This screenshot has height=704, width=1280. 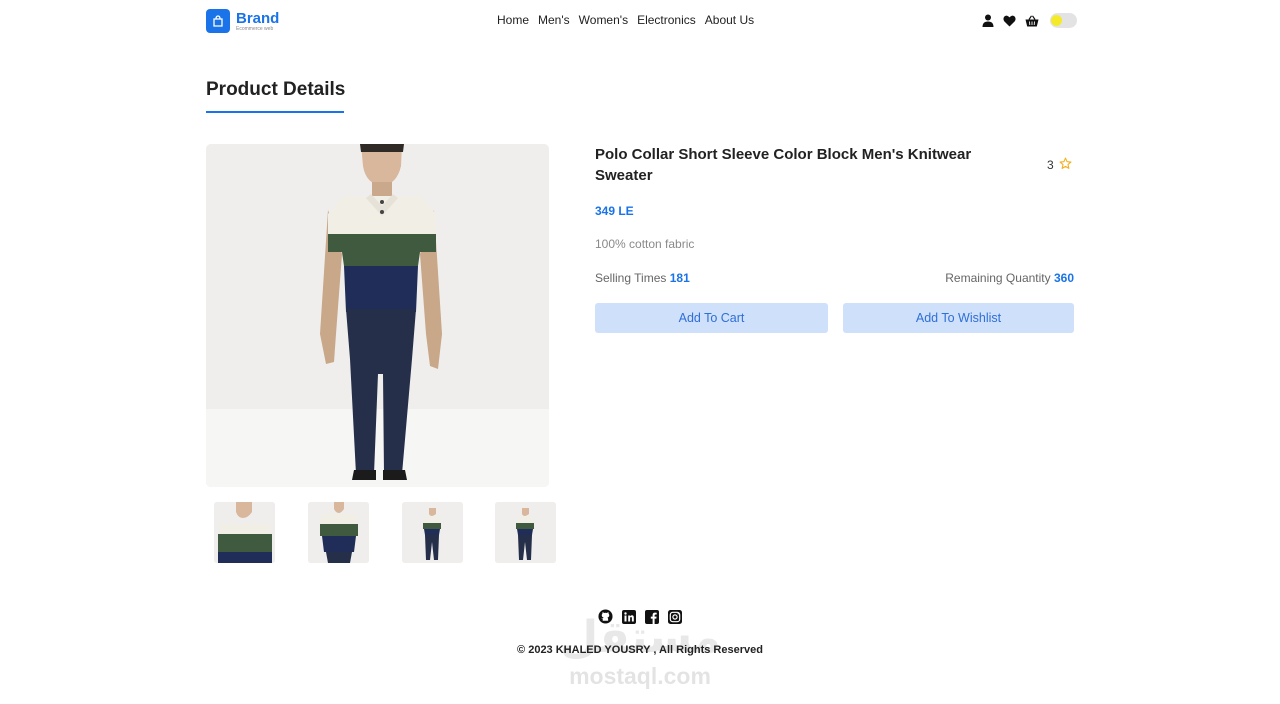 I want to click on nav-link-mens: Men's, so click(x=554, y=20).